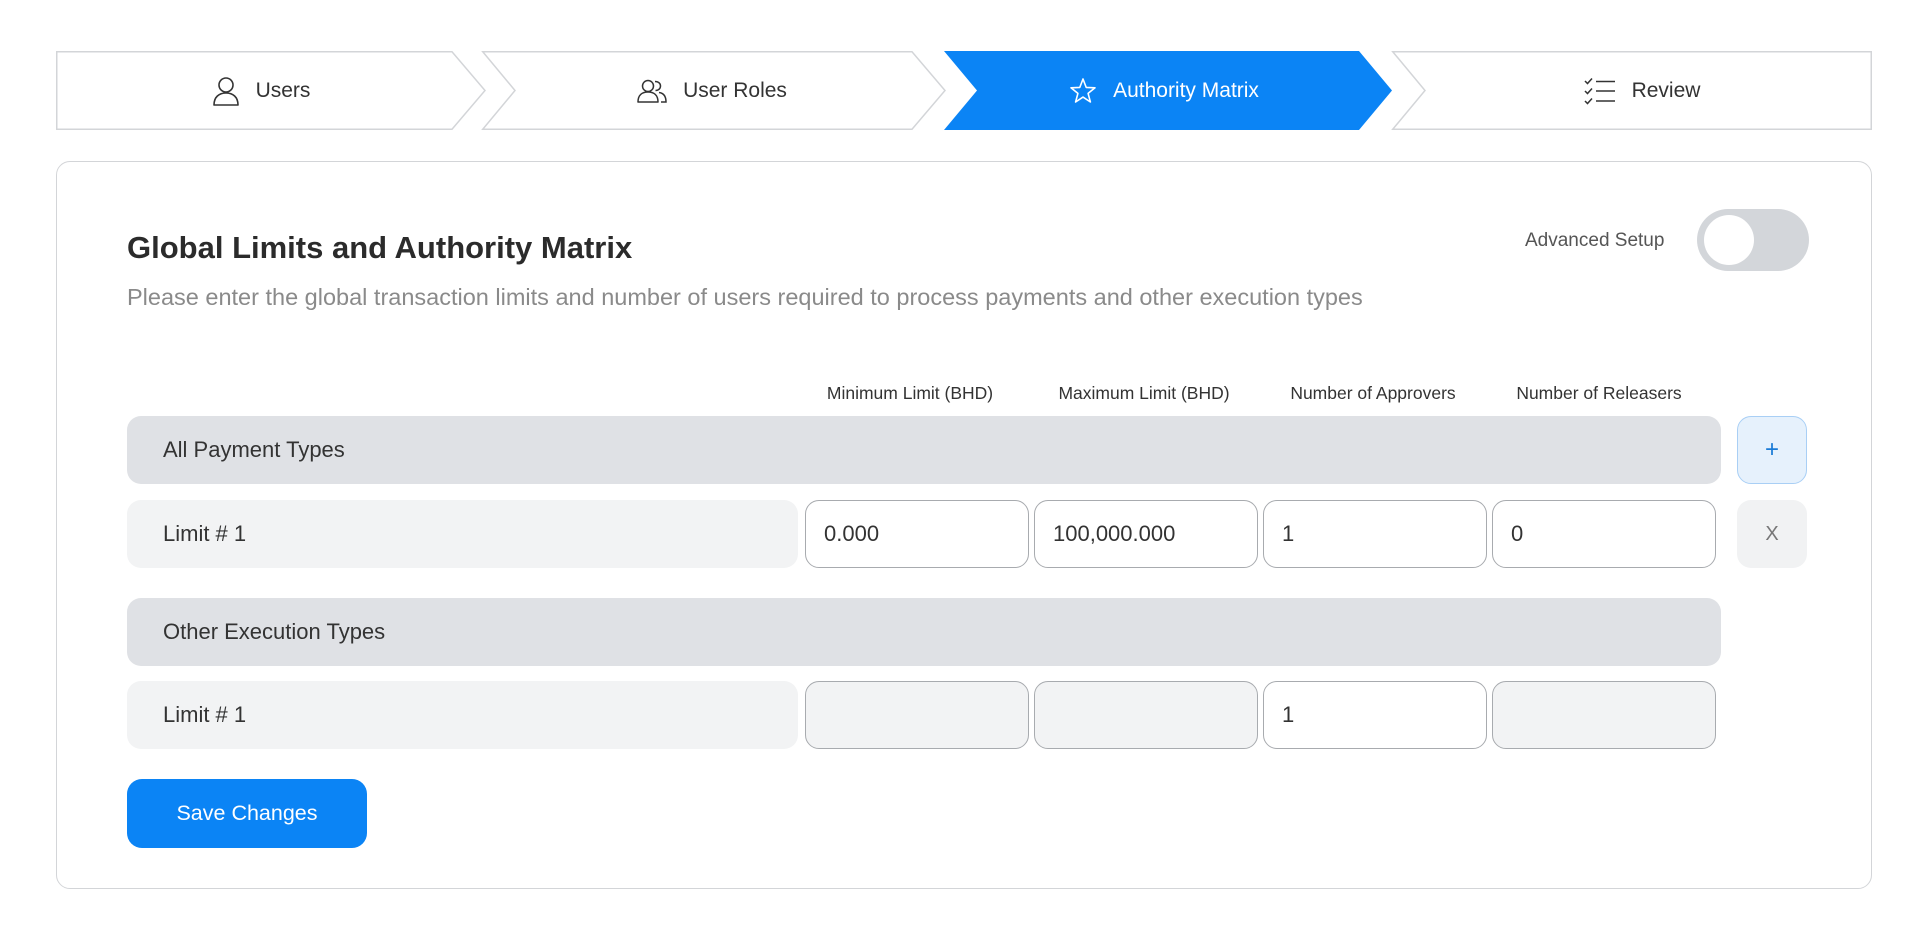 Image resolution: width=1920 pixels, height=932 pixels. Describe the element at coordinates (1604, 715) in the screenshot. I see `releasers-input-disabled` at that location.